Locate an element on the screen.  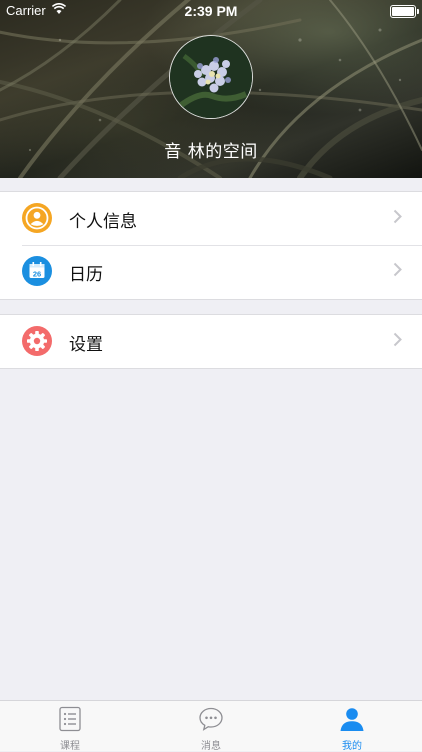
status-bar: Carrier 2:39 PM is located at coordinates (211, 11).